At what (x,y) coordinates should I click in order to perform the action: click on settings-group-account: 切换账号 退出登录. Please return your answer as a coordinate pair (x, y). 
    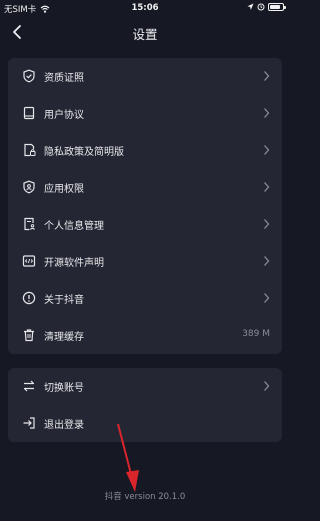
    Looking at the image, I should click on (145, 405).